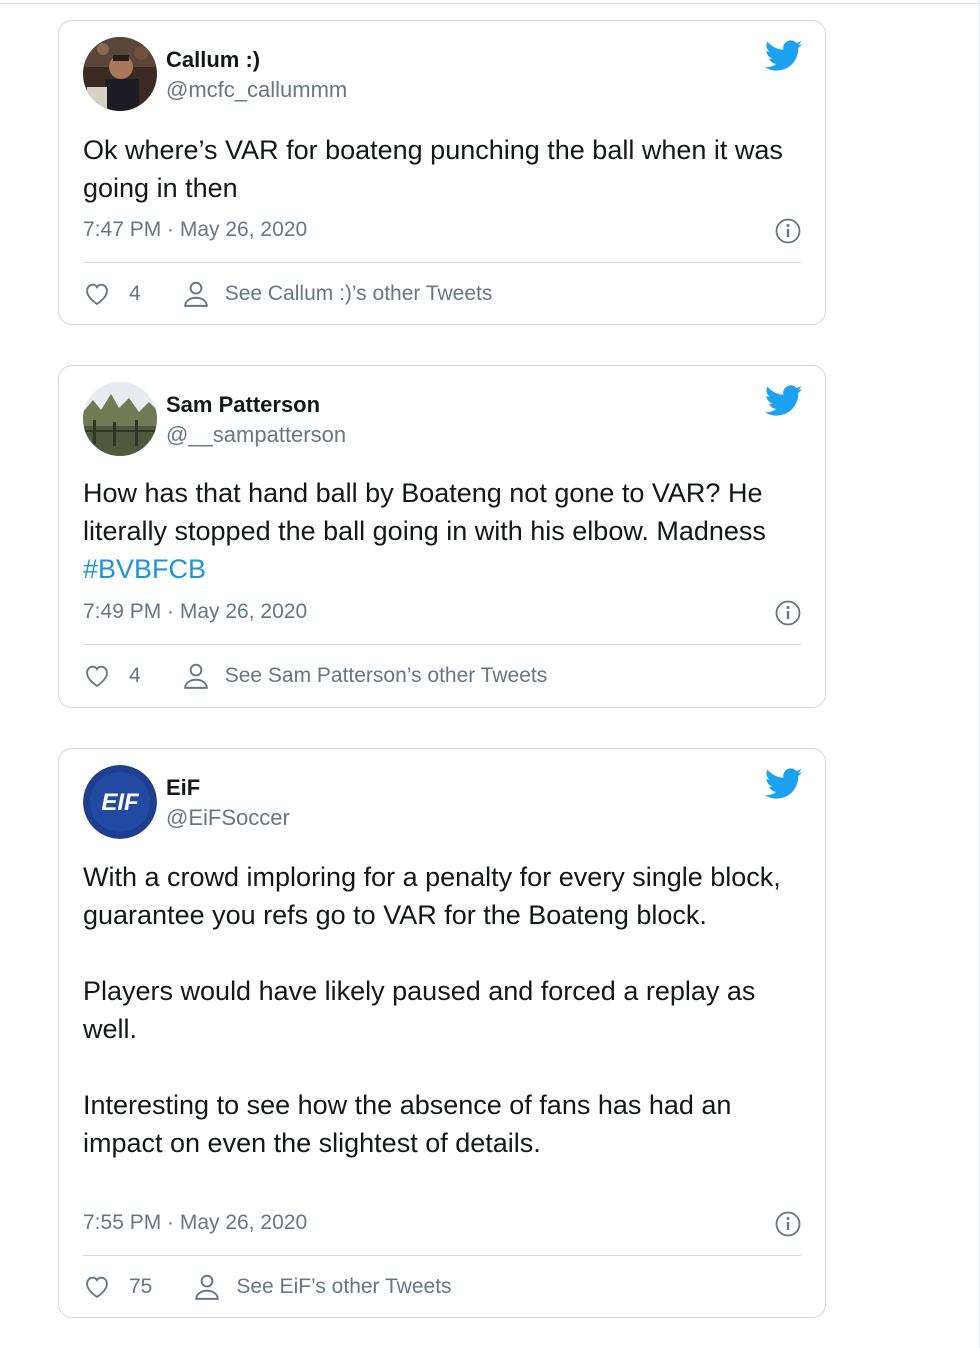  What do you see at coordinates (183, 788) in the screenshot?
I see `display-name: EiF` at bounding box center [183, 788].